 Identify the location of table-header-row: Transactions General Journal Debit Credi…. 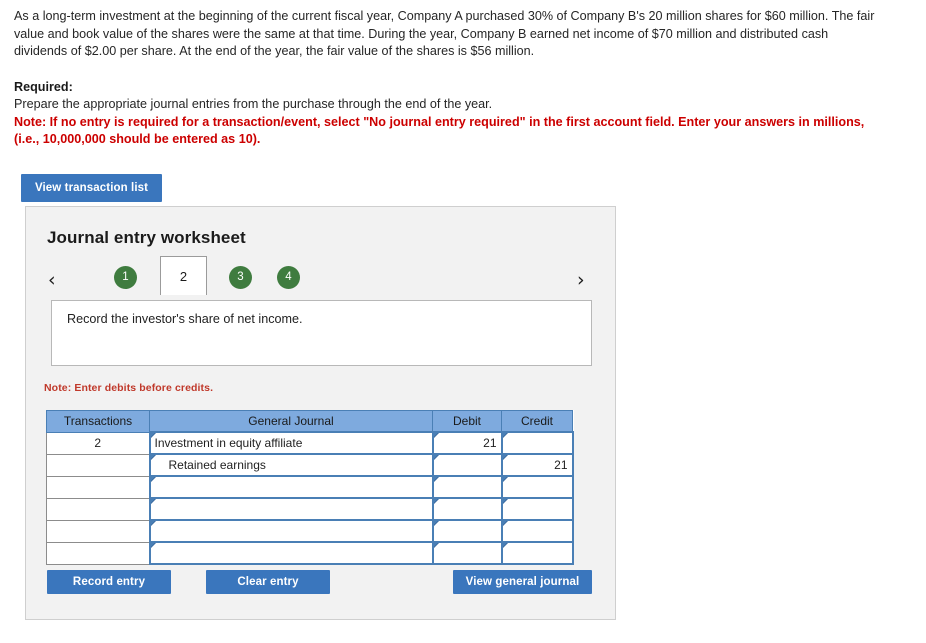
(309, 421).